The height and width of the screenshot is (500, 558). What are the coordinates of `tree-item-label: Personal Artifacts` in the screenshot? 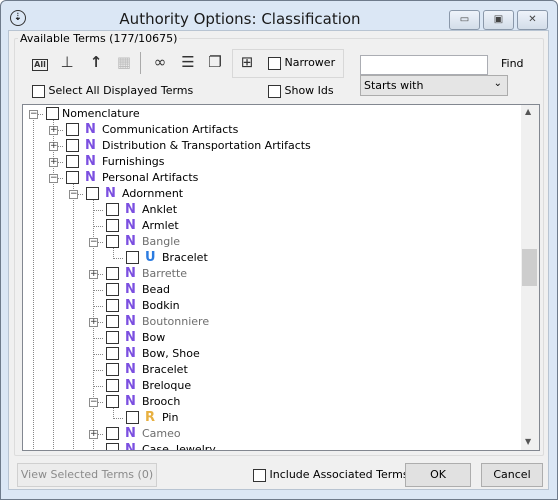 It's located at (150, 177).